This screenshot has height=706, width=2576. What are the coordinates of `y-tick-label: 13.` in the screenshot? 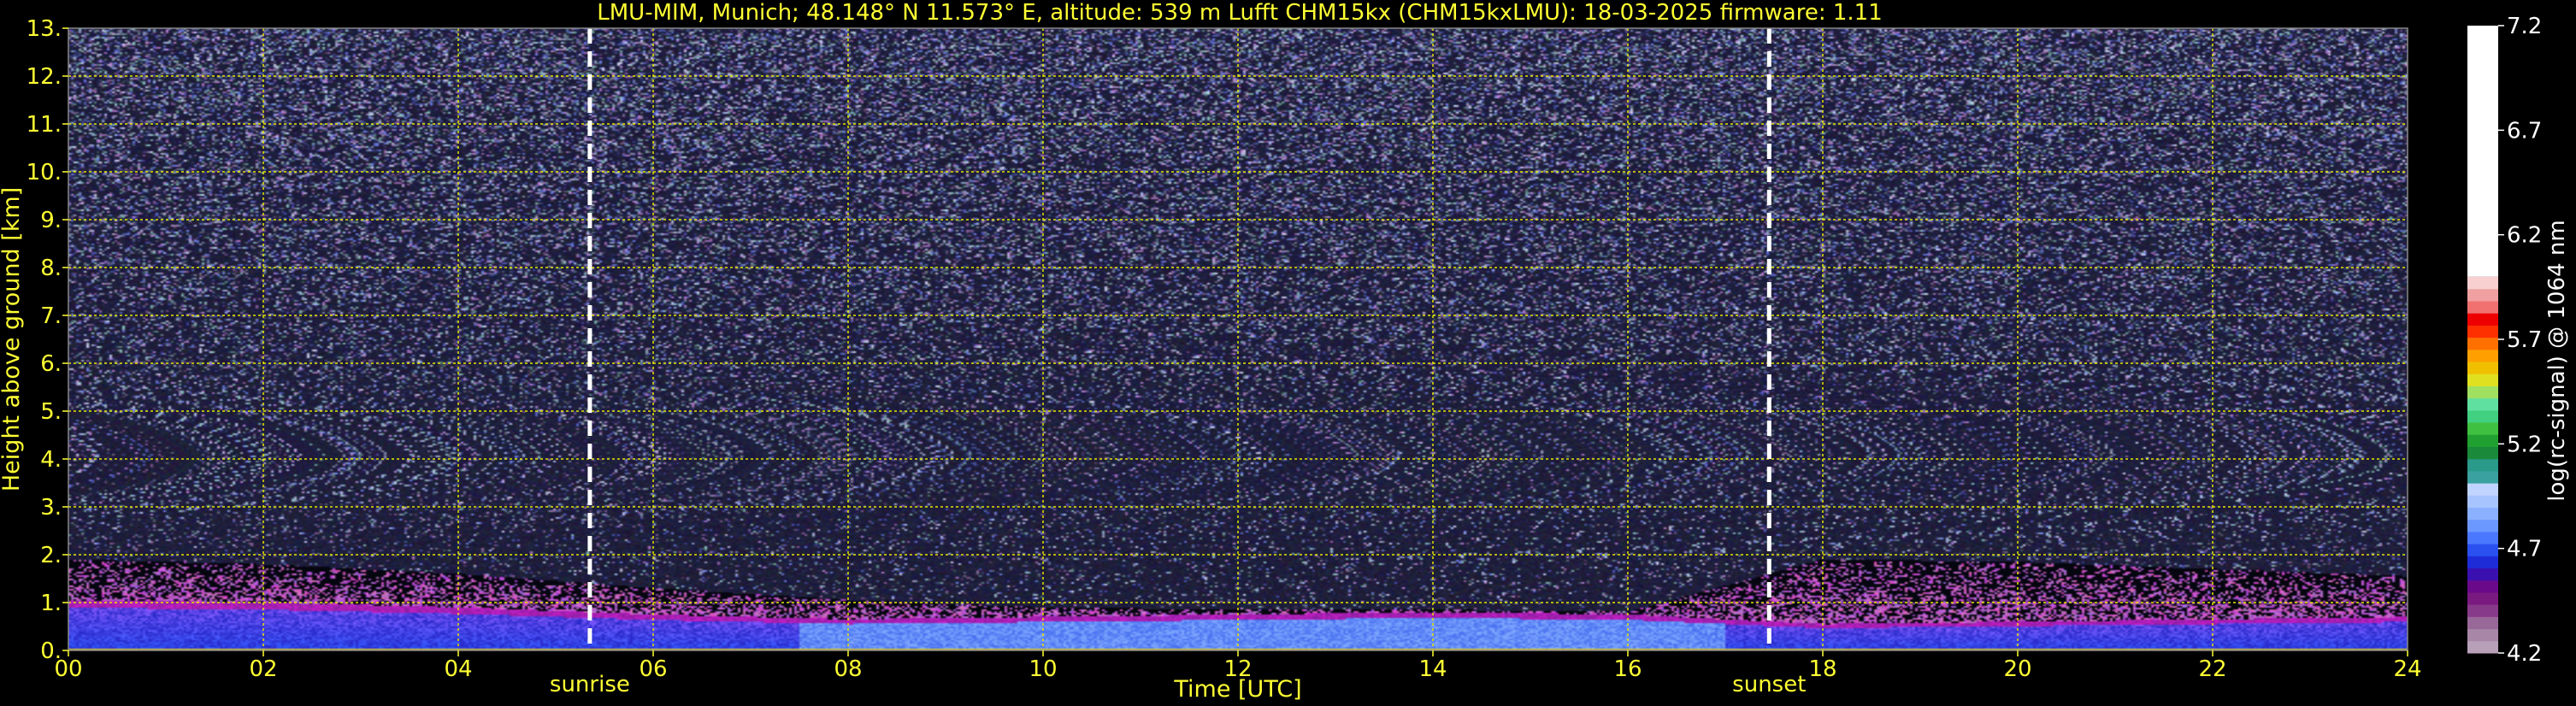 It's located at (44, 29).